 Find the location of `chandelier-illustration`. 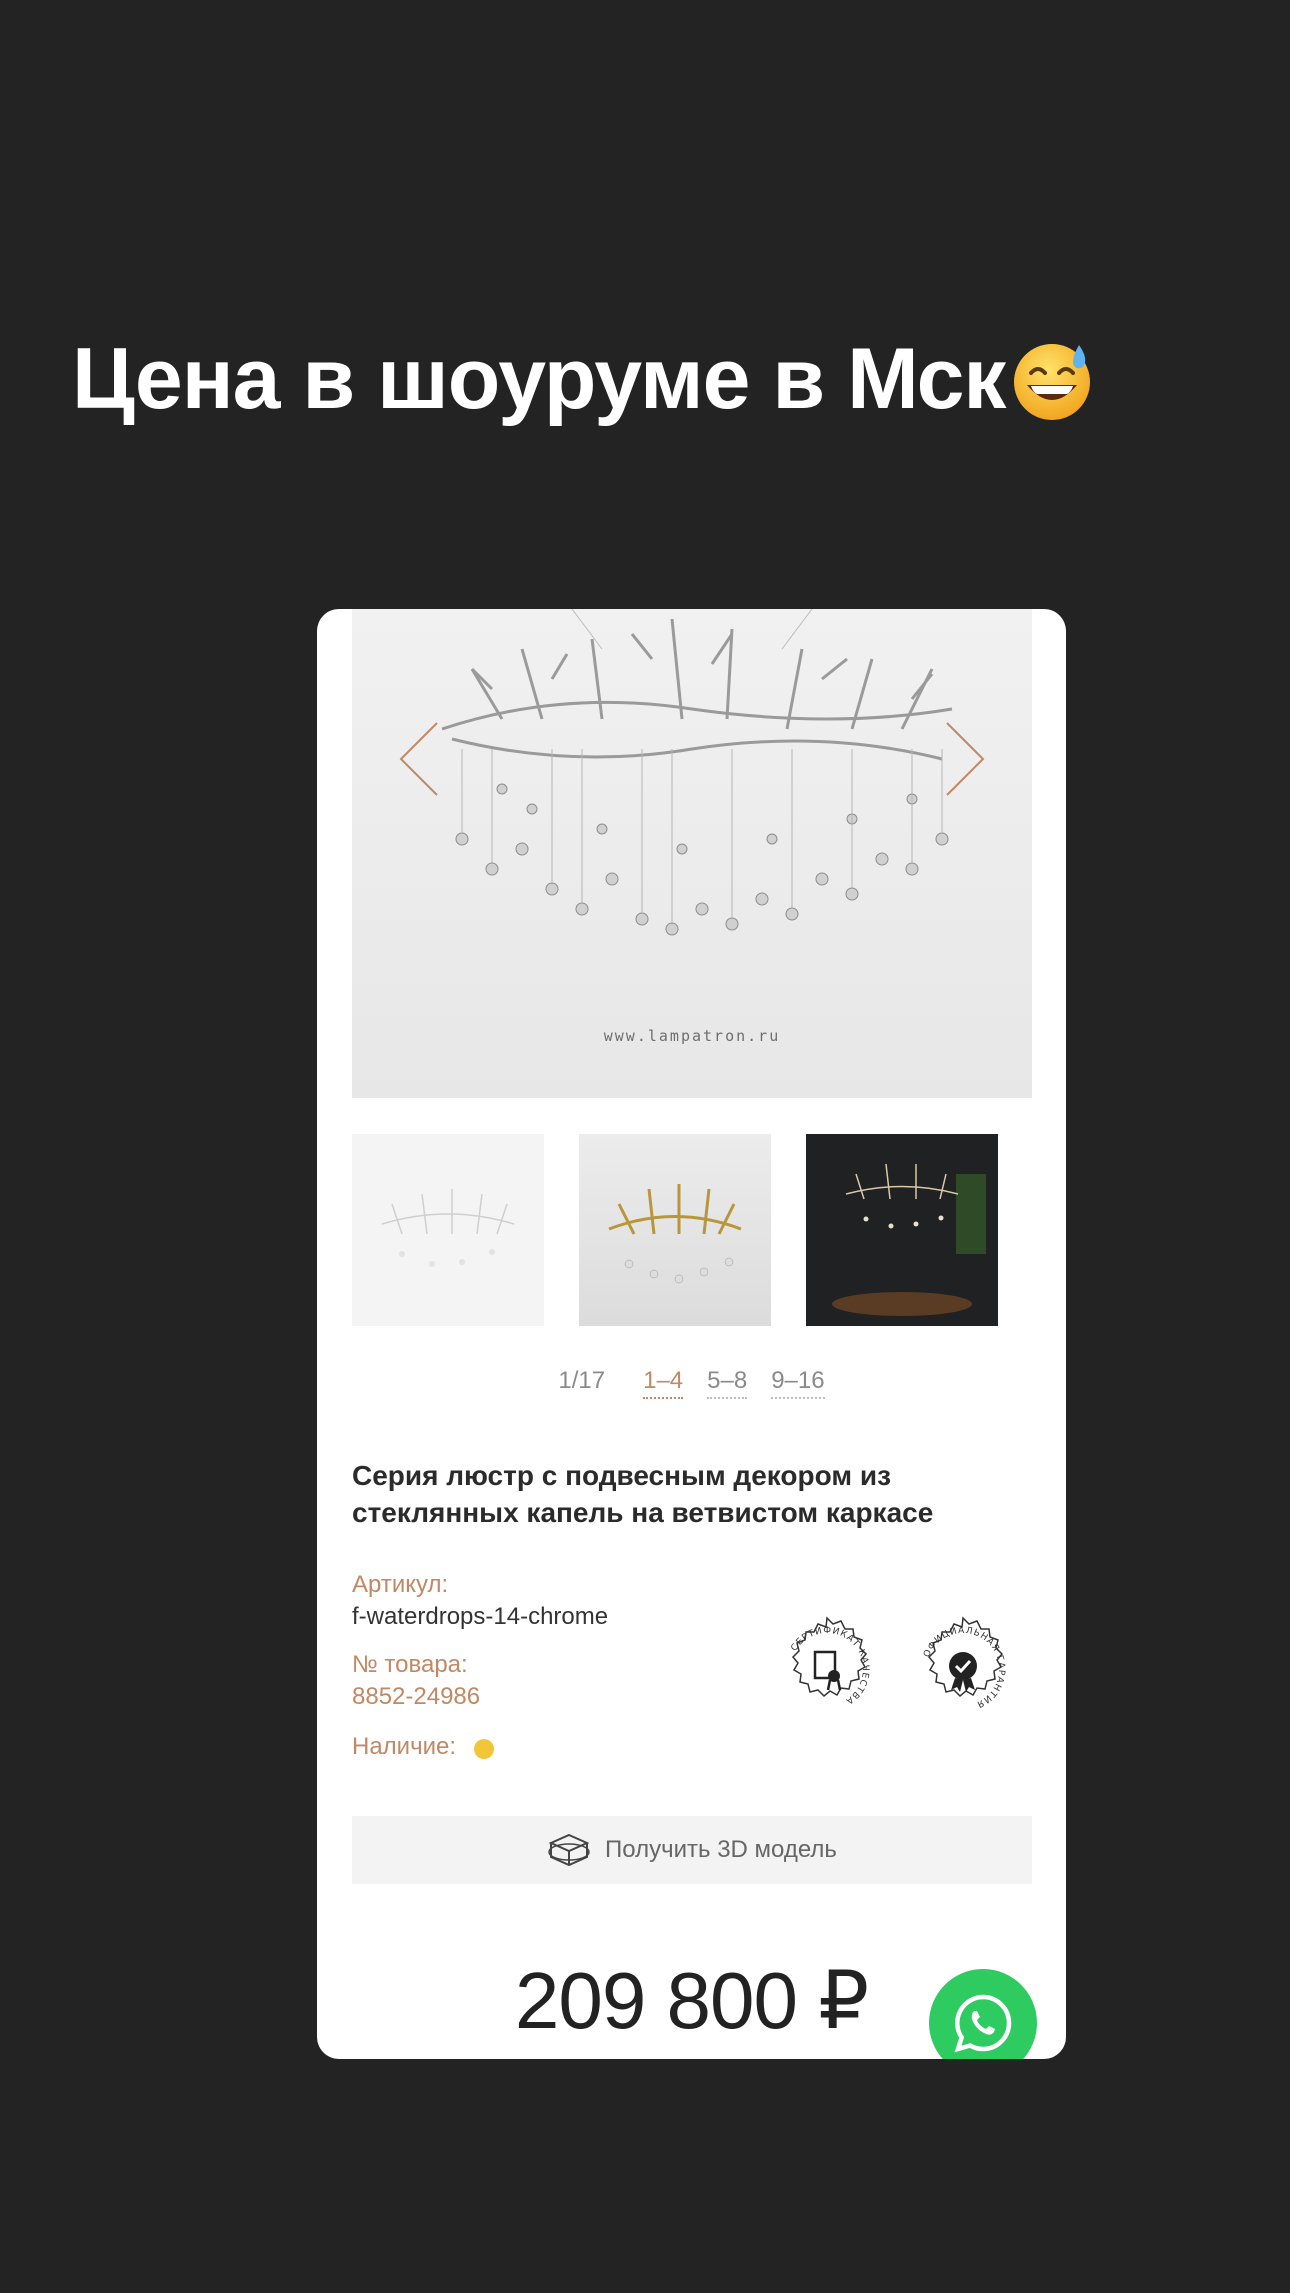

chandelier-illustration is located at coordinates (697, 772).